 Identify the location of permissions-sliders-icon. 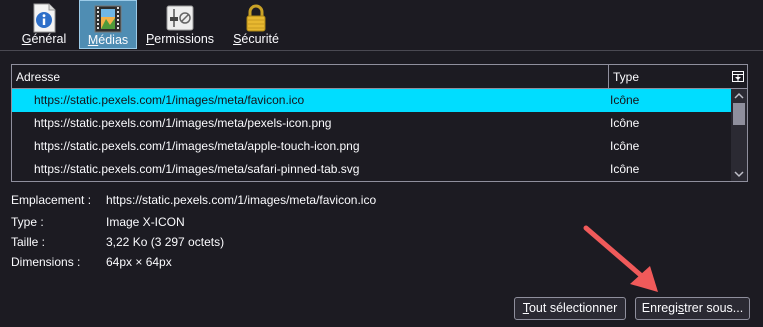
(180, 18).